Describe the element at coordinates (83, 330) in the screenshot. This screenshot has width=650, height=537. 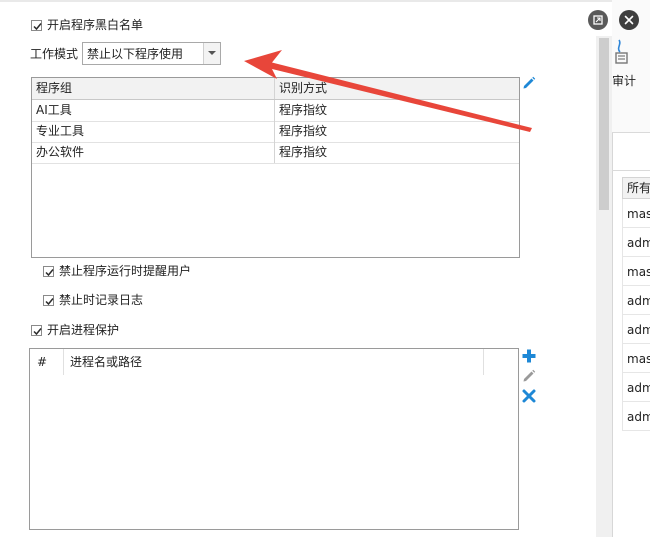
I see `process-protection-label: 开启进程保护` at that location.